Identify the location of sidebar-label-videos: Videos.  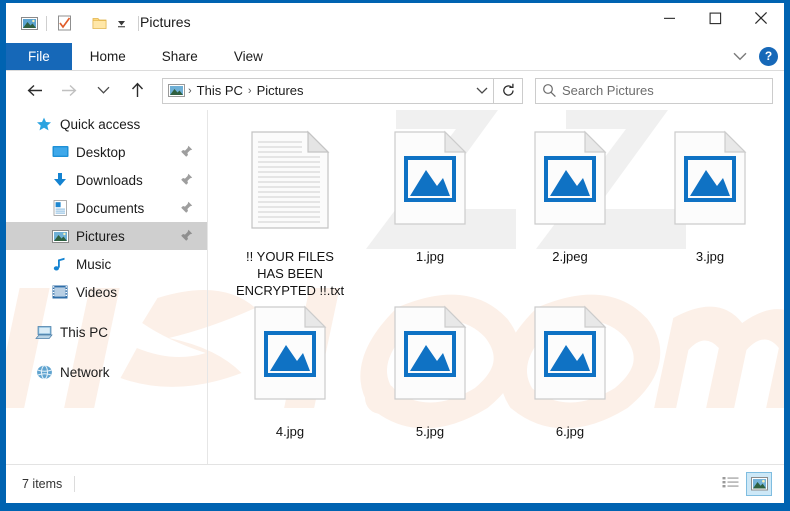
(97, 292).